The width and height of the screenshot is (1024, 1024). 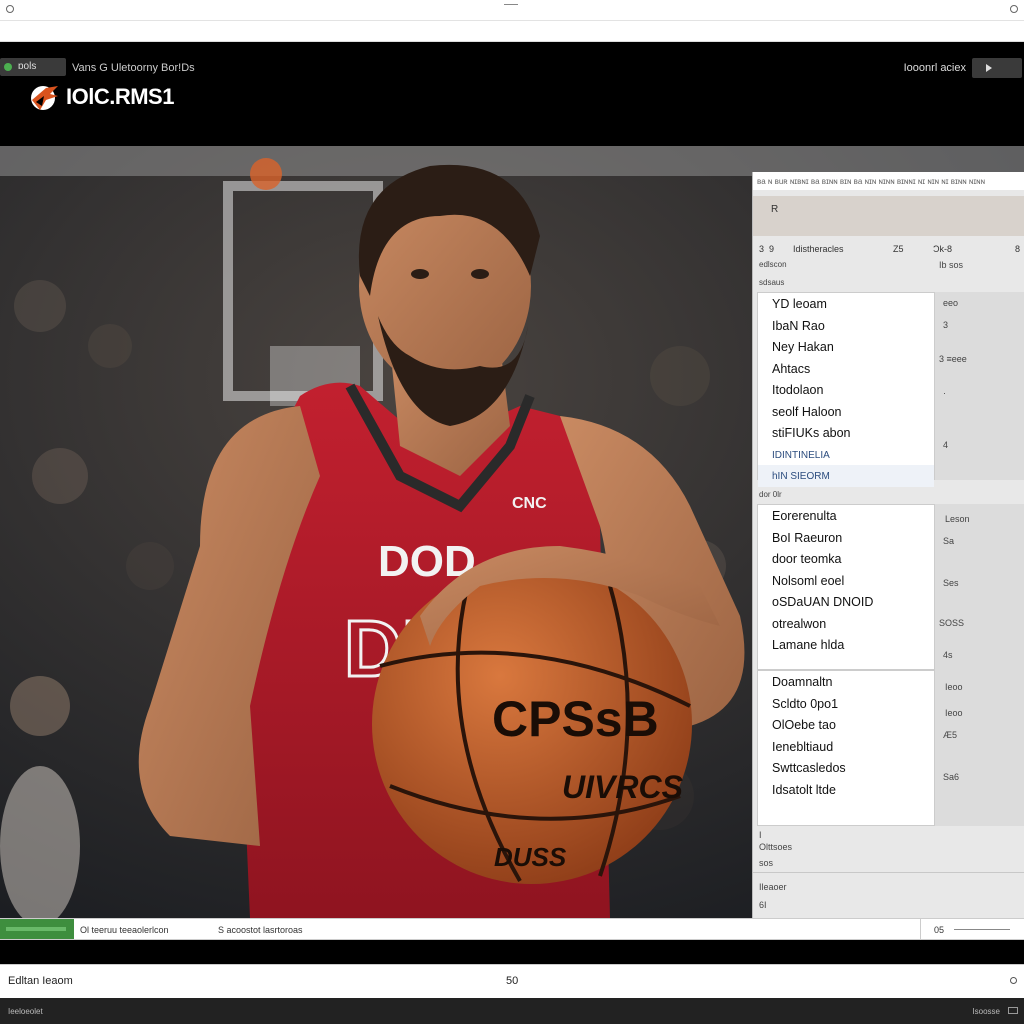 What do you see at coordinates (763, 905) in the screenshot?
I see `panel-footer-5: 6I` at bounding box center [763, 905].